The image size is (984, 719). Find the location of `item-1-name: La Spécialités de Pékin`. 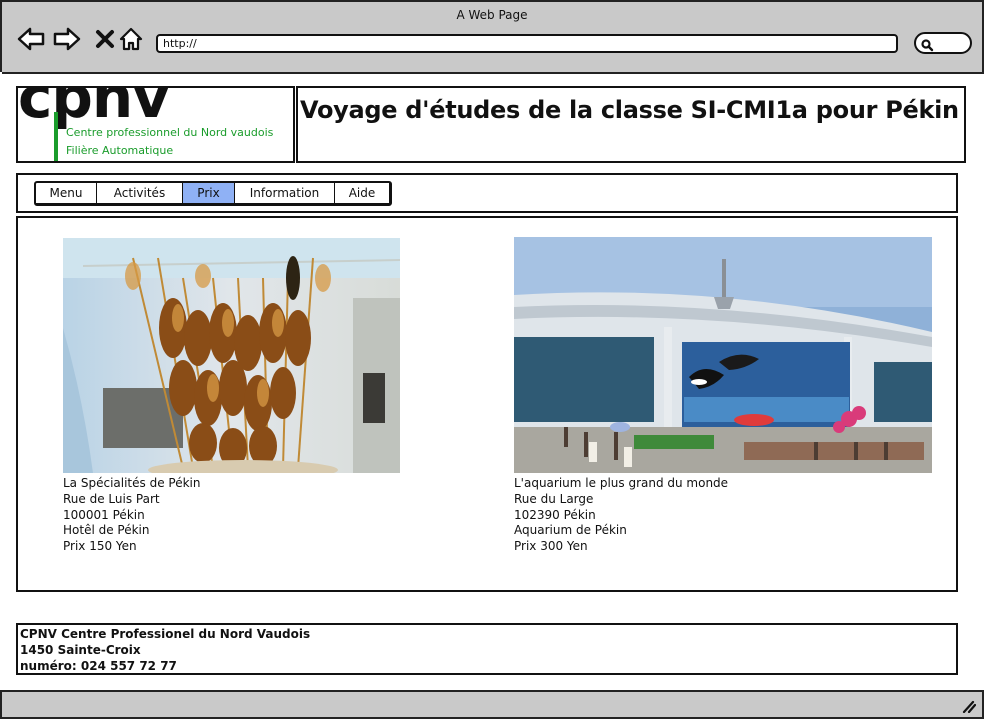

item-1-name: La Spécialités de Pékin is located at coordinates (132, 483).